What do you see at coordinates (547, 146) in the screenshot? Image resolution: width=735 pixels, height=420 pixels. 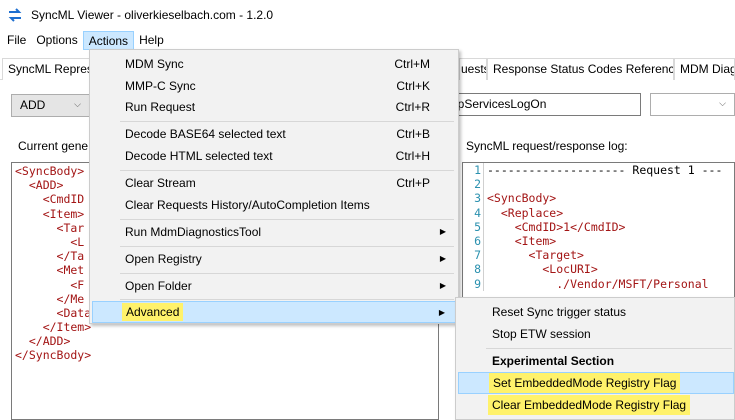 I see `log-label: SyncML request/response log:` at bounding box center [547, 146].